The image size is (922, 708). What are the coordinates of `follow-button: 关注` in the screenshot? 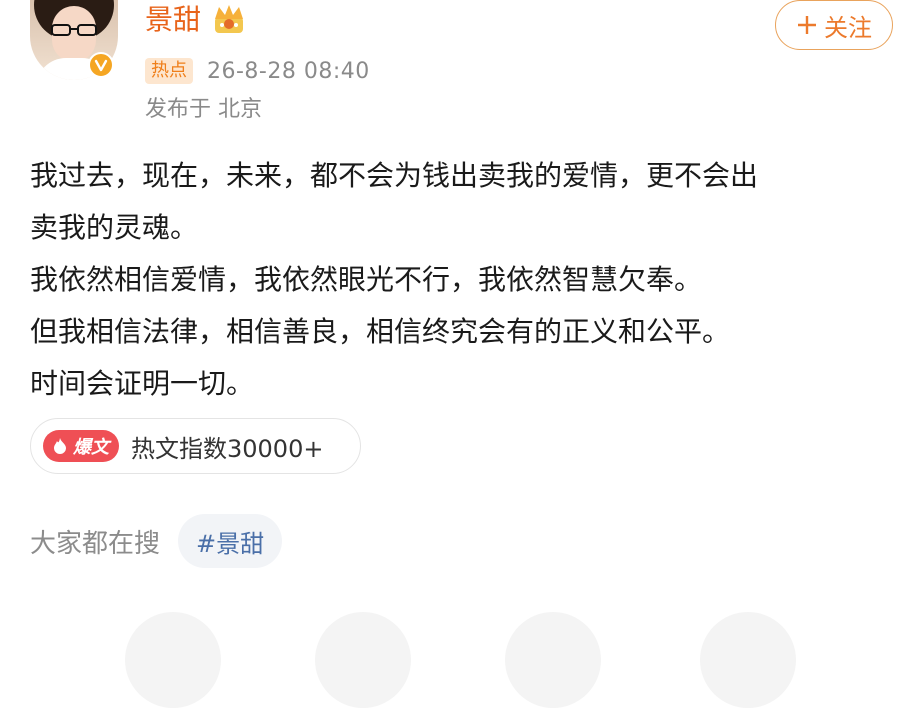 It's located at (834, 25).